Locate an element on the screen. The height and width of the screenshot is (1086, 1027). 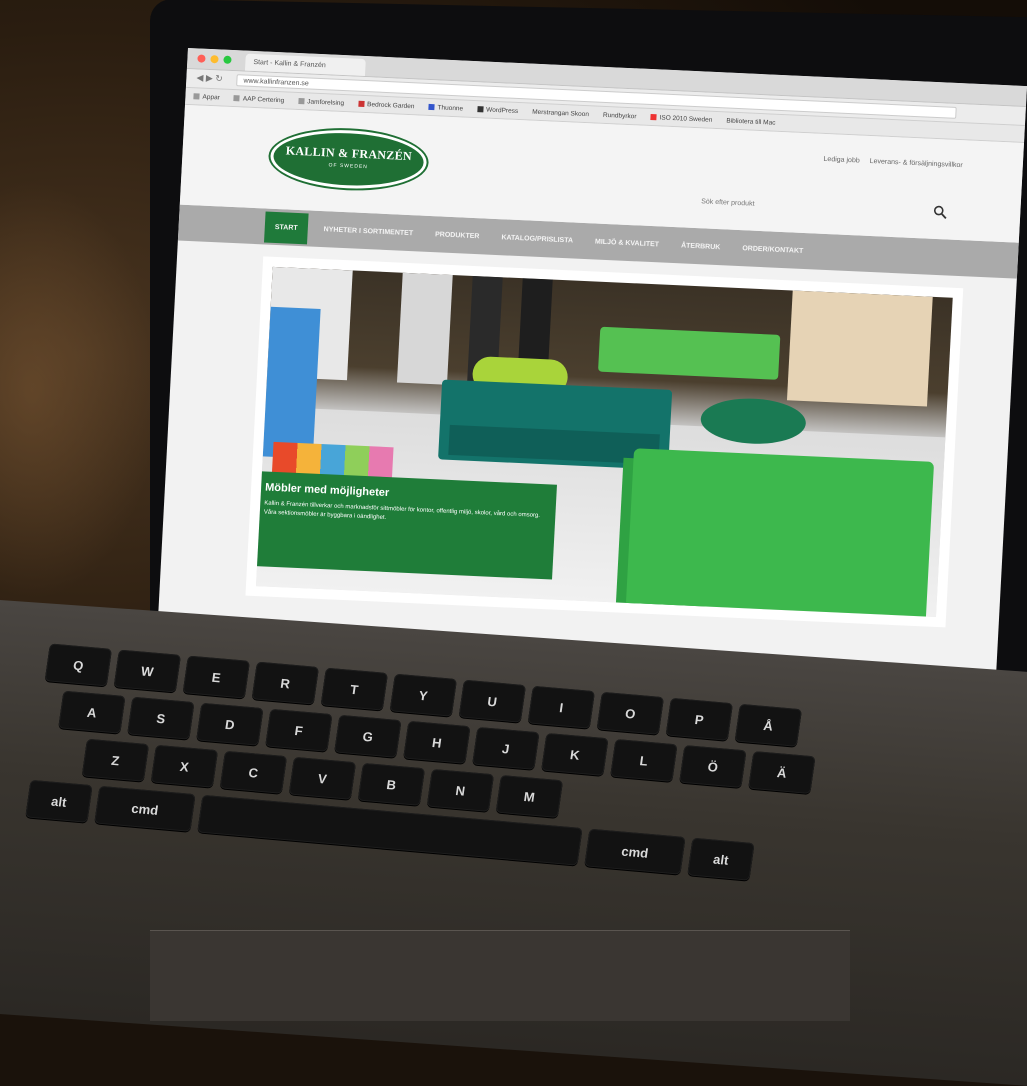
maximize-icon is located at coordinates (227, 59).